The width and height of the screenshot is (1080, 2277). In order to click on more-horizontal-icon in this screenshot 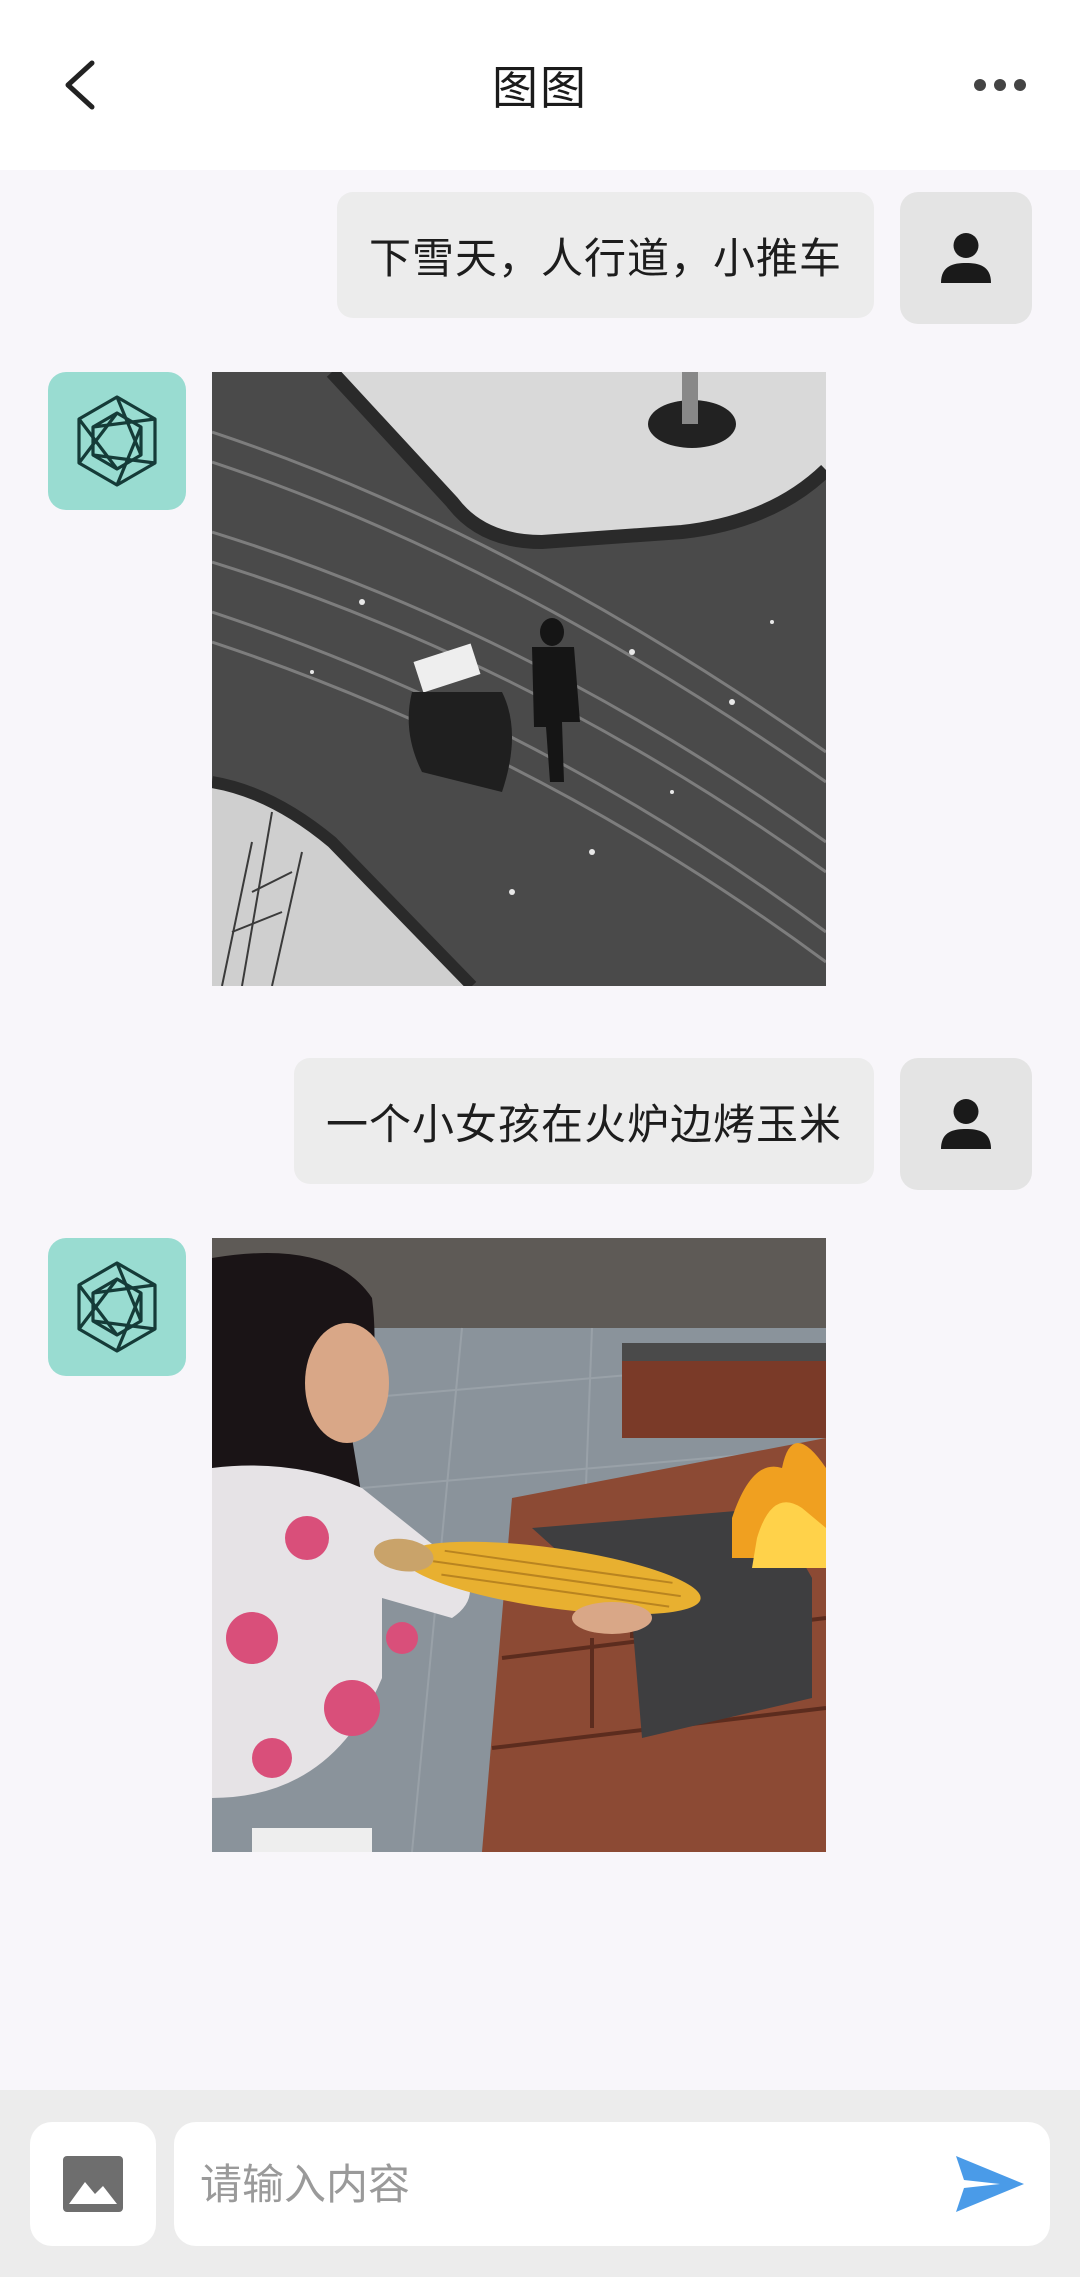, I will do `click(1000, 85)`.